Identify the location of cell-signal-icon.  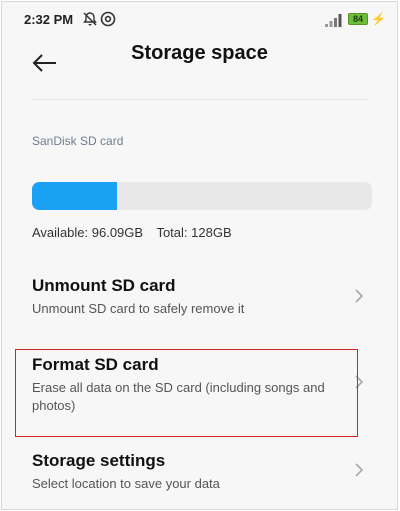
(333, 20).